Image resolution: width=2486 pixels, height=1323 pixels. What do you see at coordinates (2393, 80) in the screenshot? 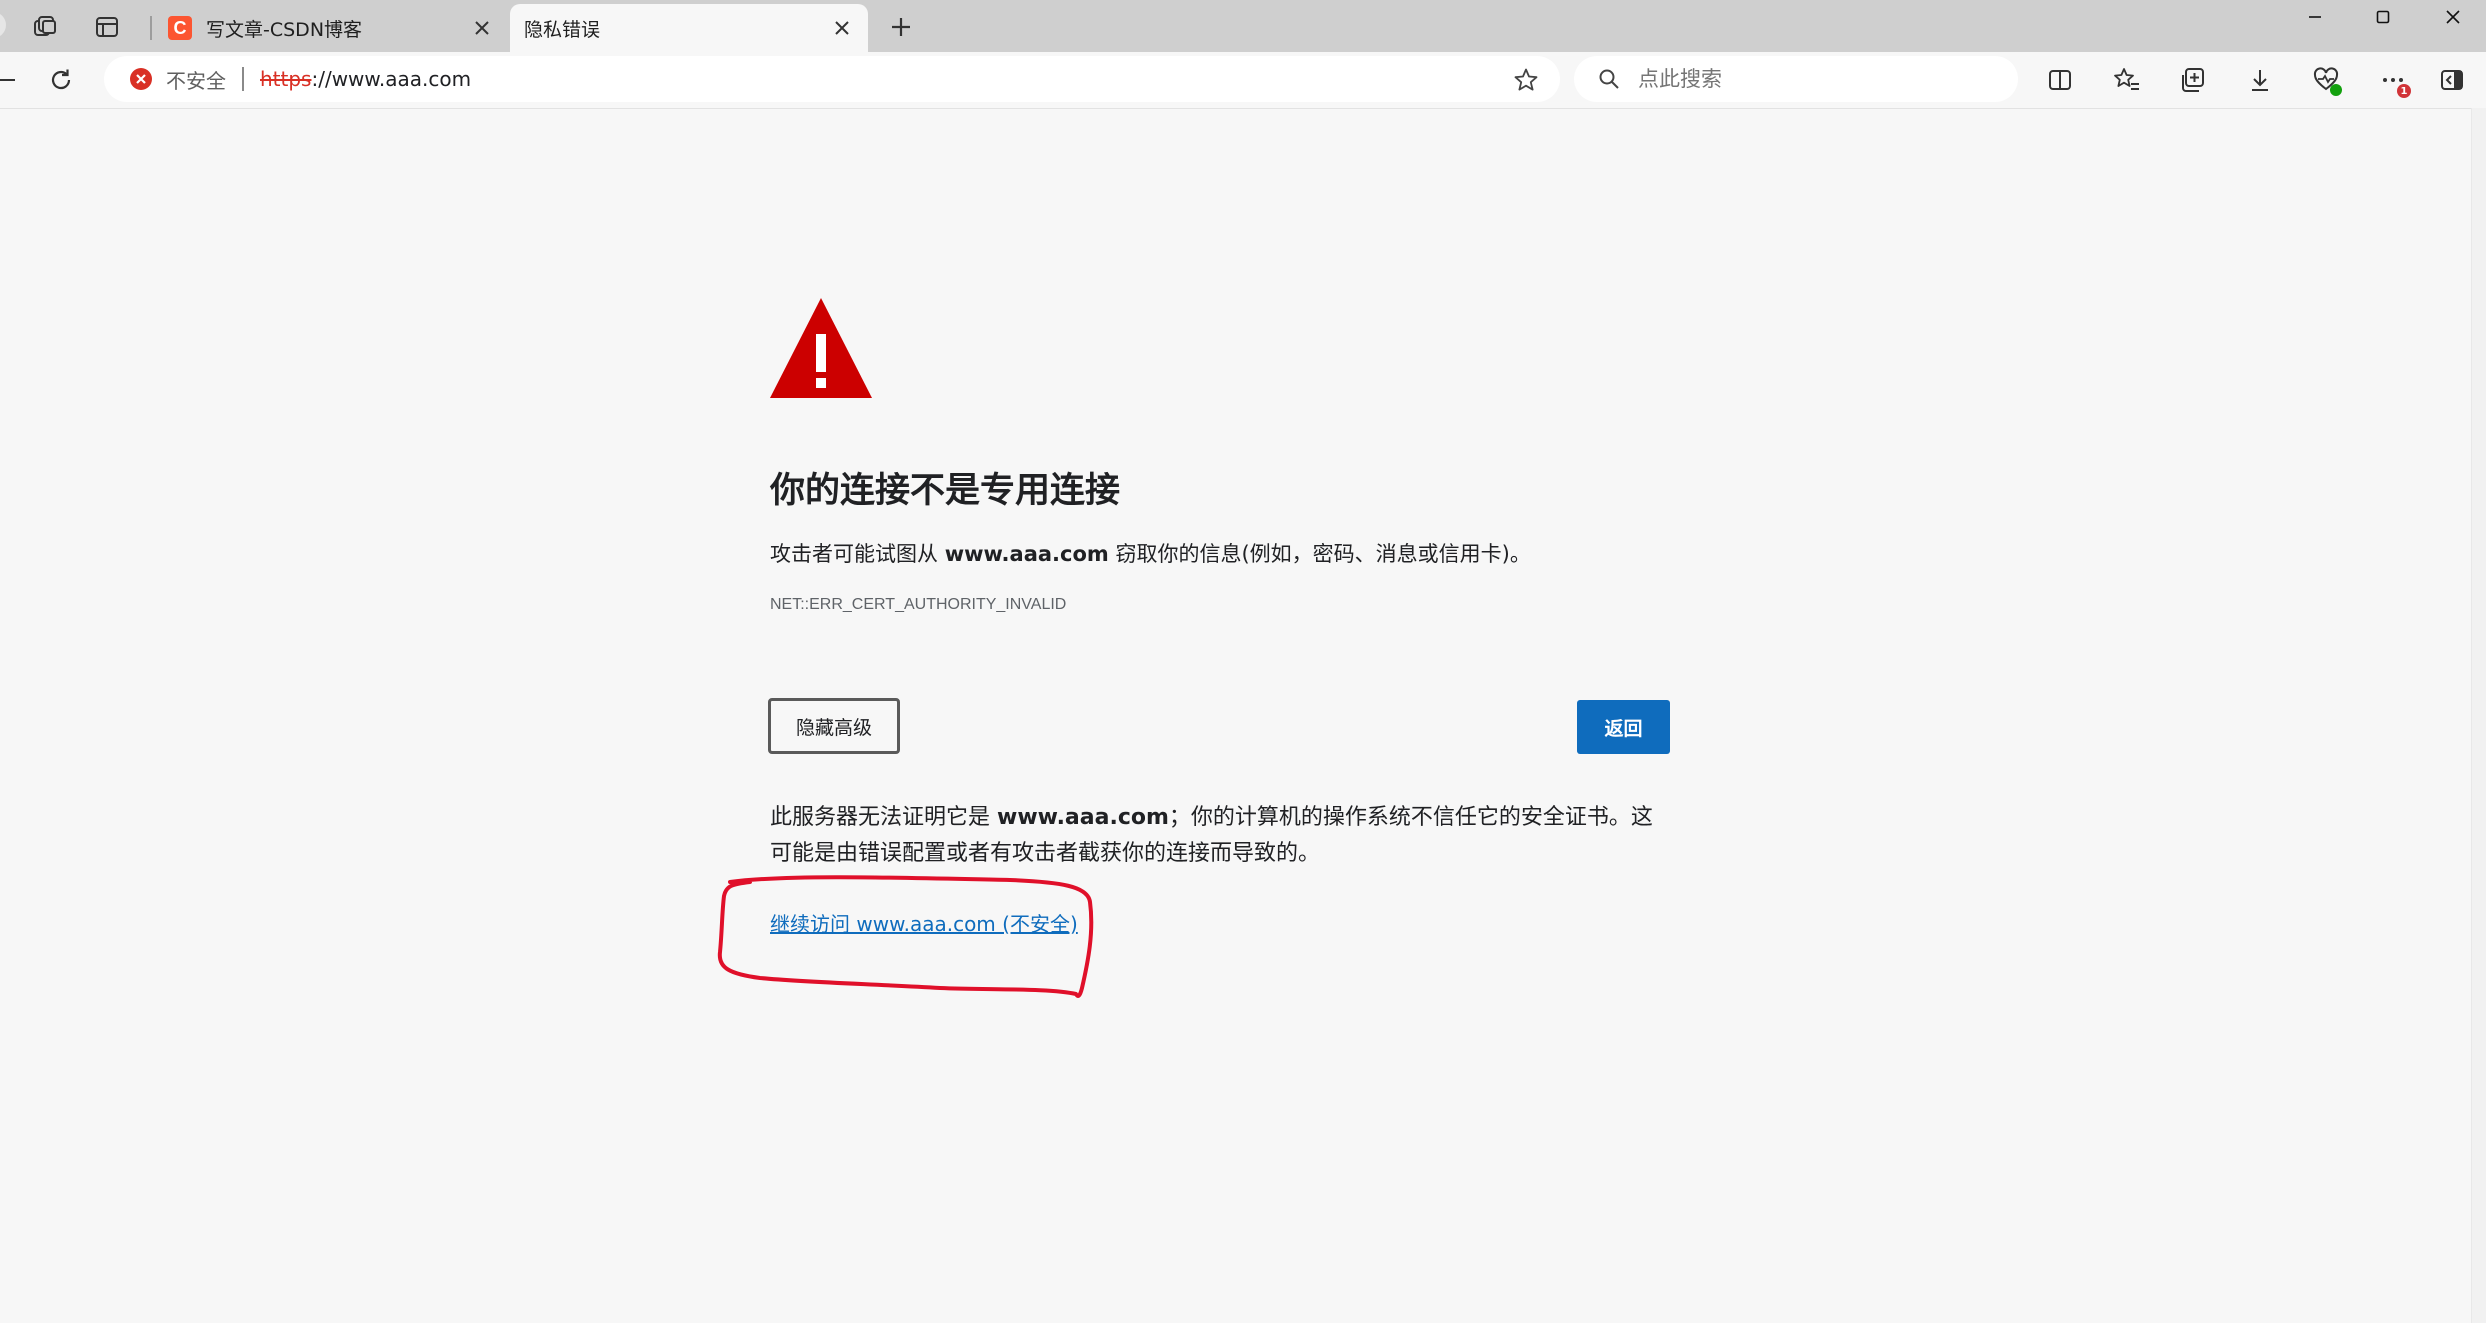
I see `more-menu-icon: 1` at bounding box center [2393, 80].